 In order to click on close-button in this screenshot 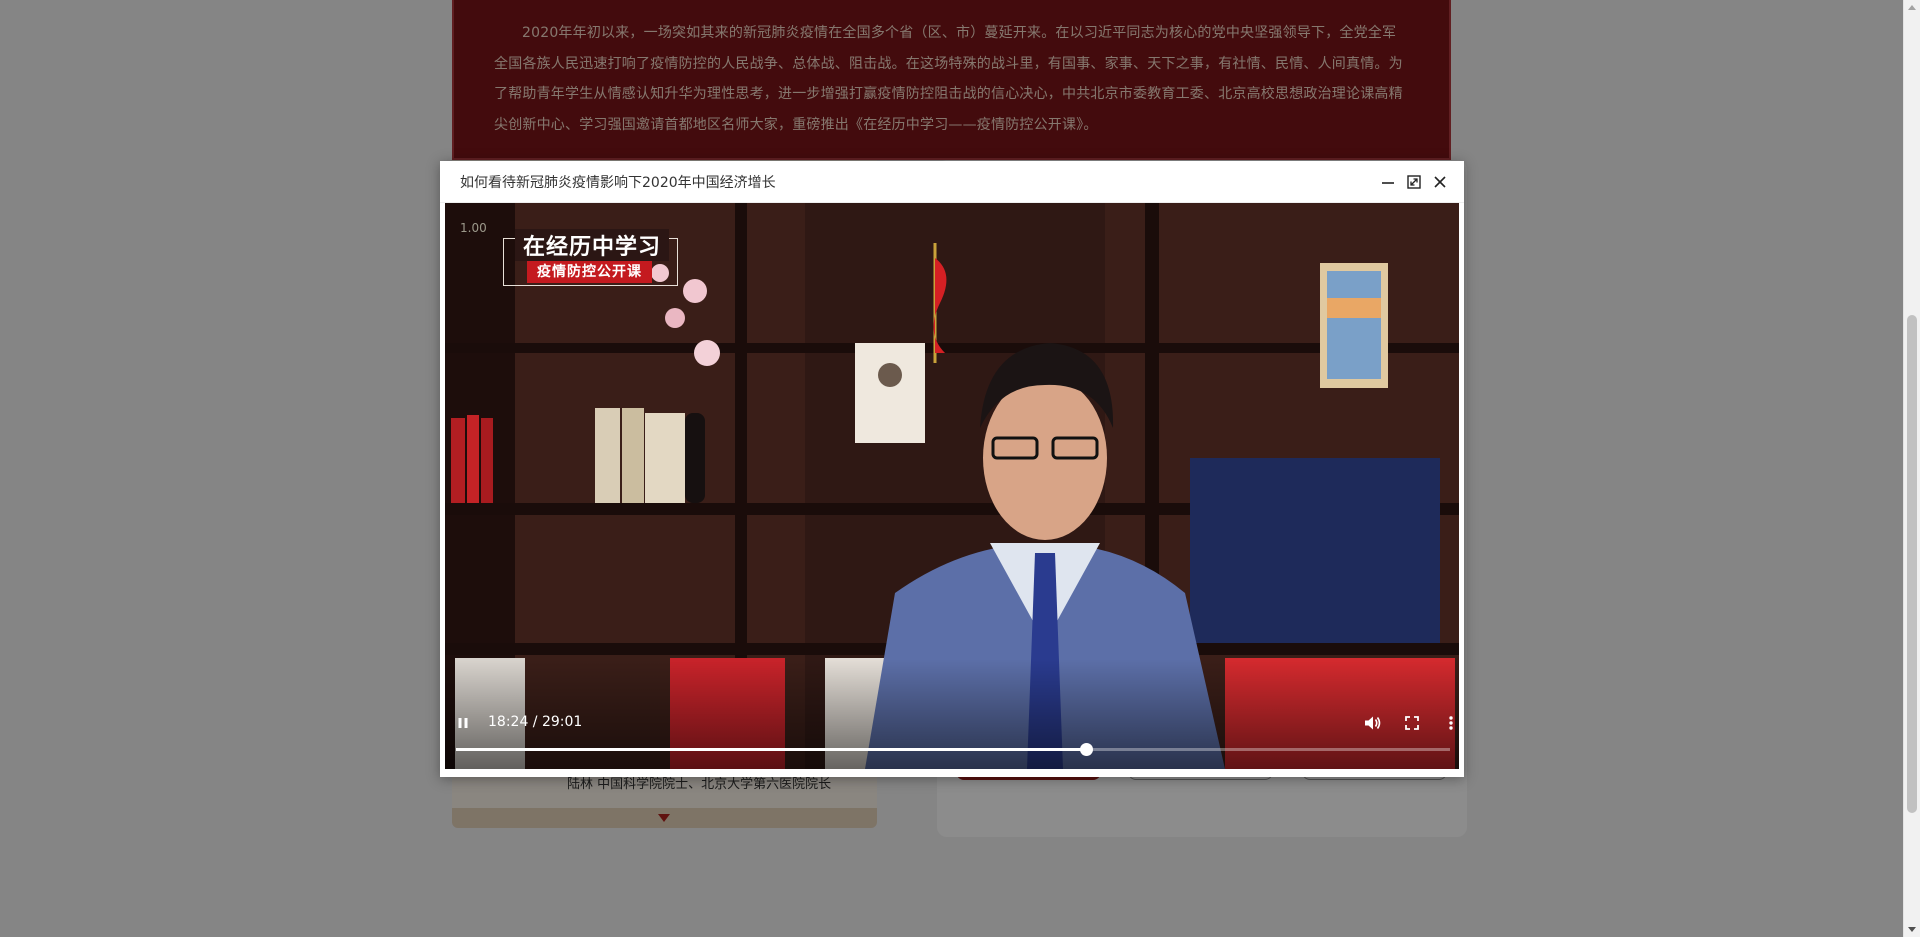, I will do `click(1440, 182)`.